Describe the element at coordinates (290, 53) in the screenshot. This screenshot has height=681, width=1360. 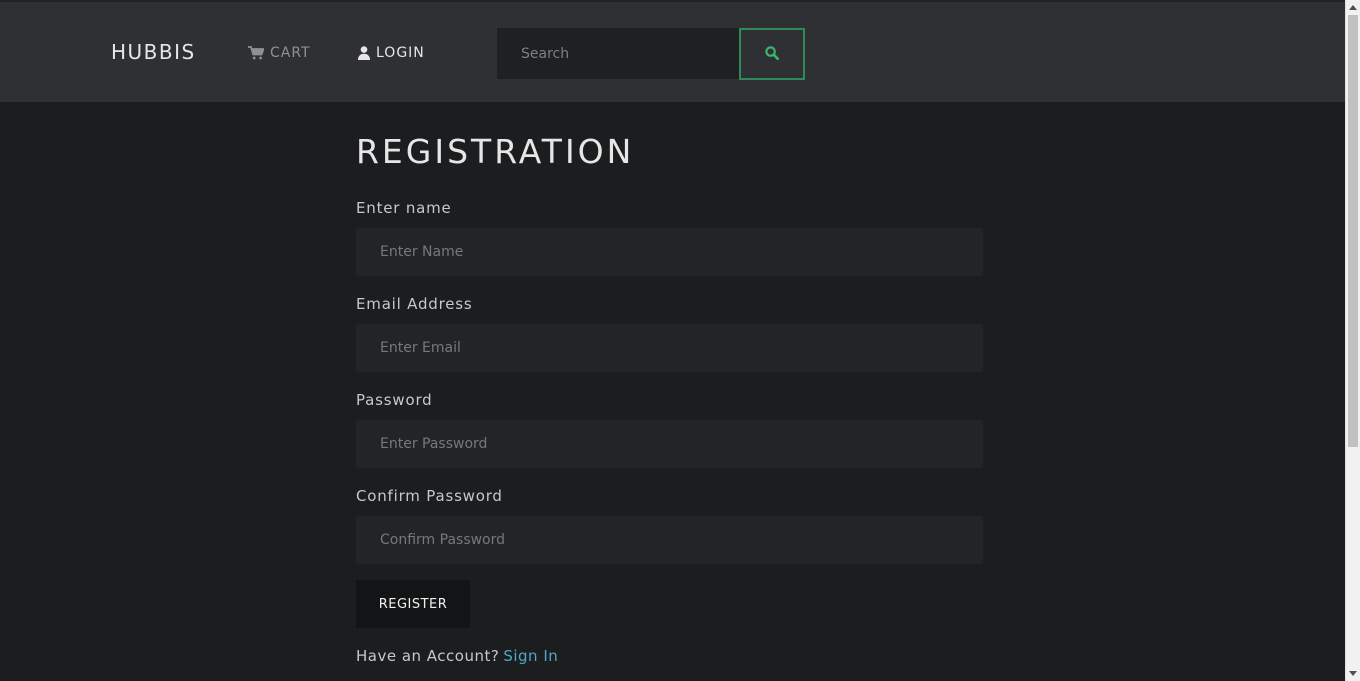
I see `nav-cart-label: CART` at that location.